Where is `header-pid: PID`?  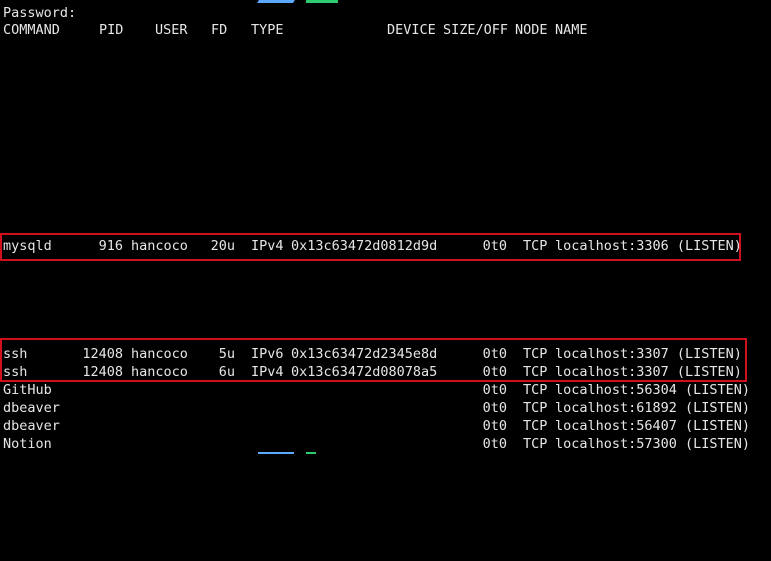 header-pid: PID is located at coordinates (111, 30).